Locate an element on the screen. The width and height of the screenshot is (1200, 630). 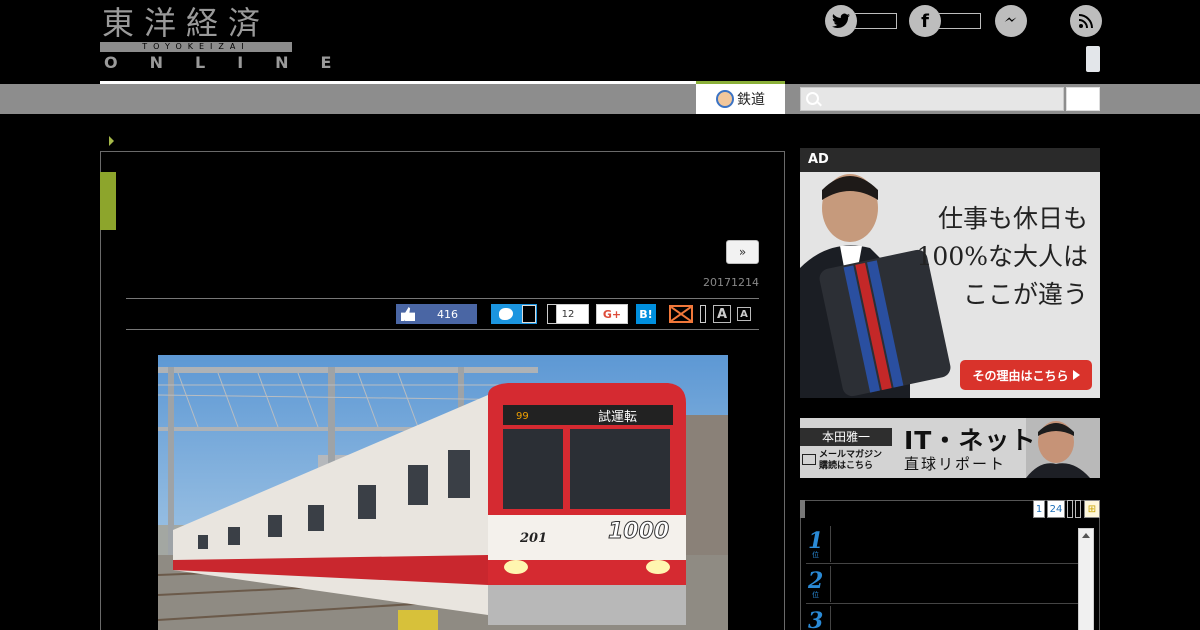
site-logo: 東洋経済 TOYOKEIZAI ONLINE is located at coordinates (215, 38).